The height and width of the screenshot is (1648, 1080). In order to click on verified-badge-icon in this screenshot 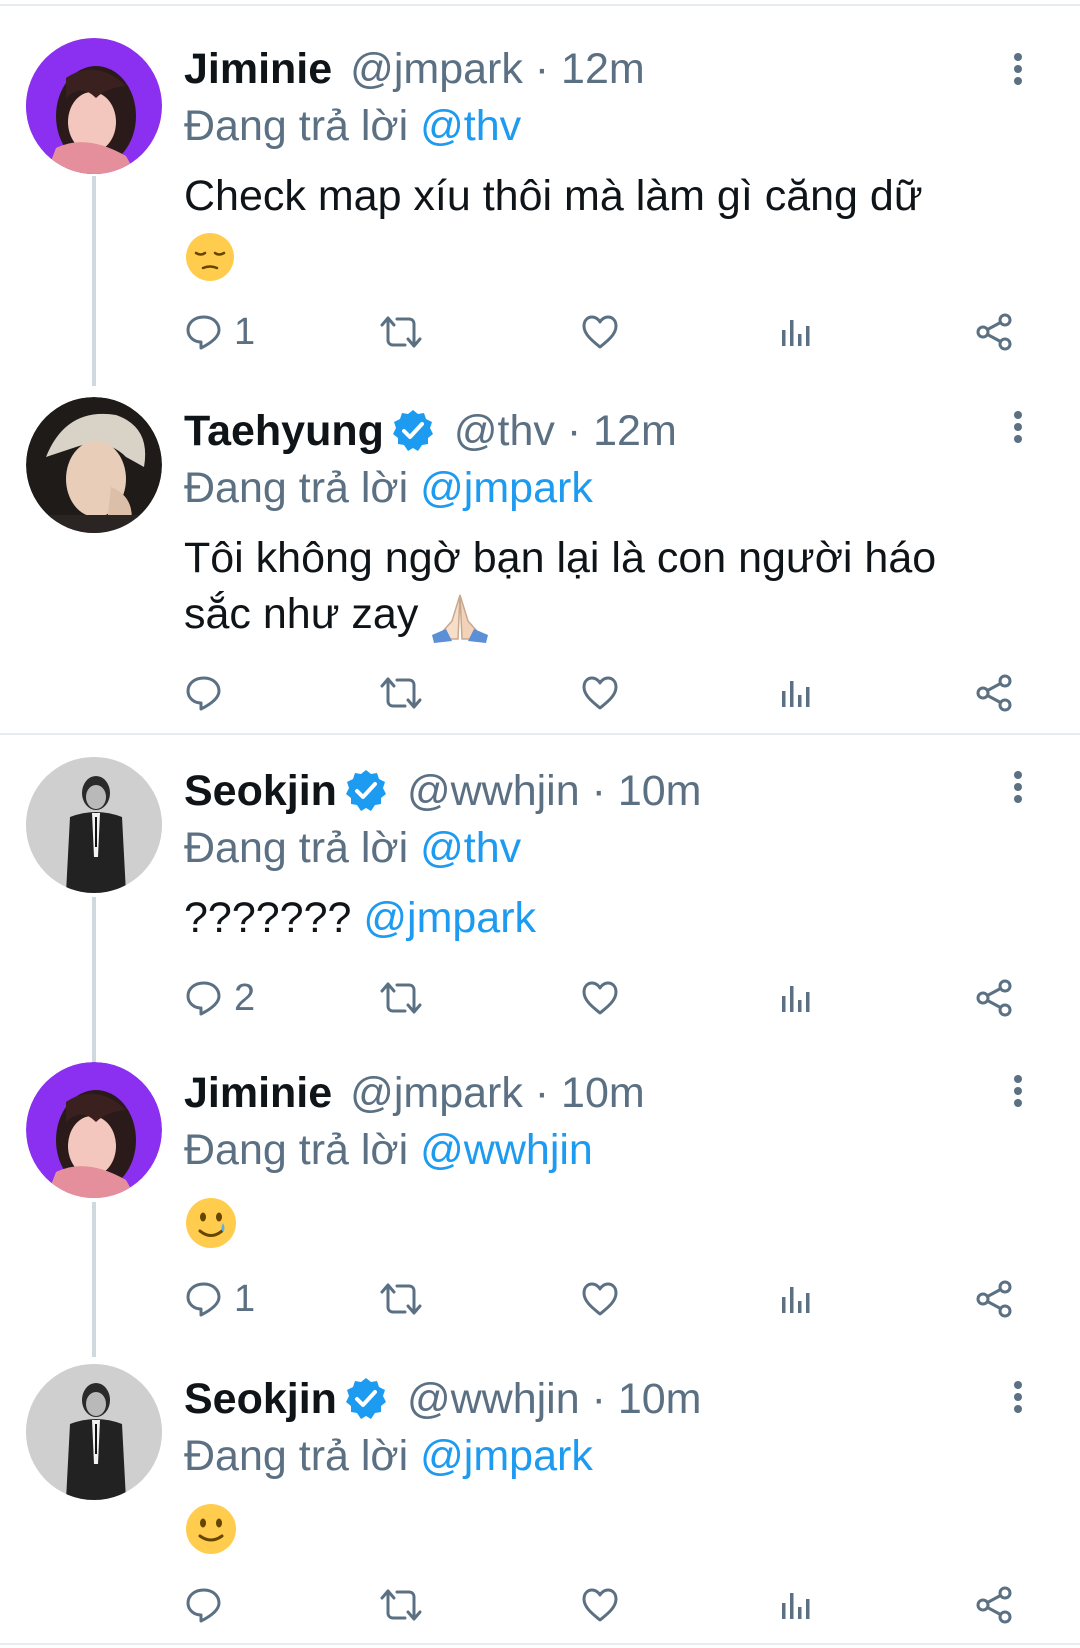, I will do `click(413, 431)`.